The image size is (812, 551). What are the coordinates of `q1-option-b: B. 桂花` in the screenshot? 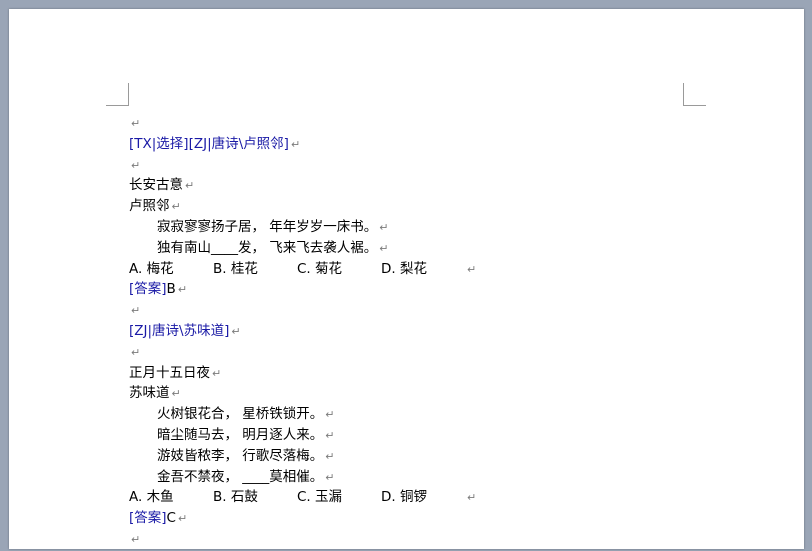 It's located at (235, 268).